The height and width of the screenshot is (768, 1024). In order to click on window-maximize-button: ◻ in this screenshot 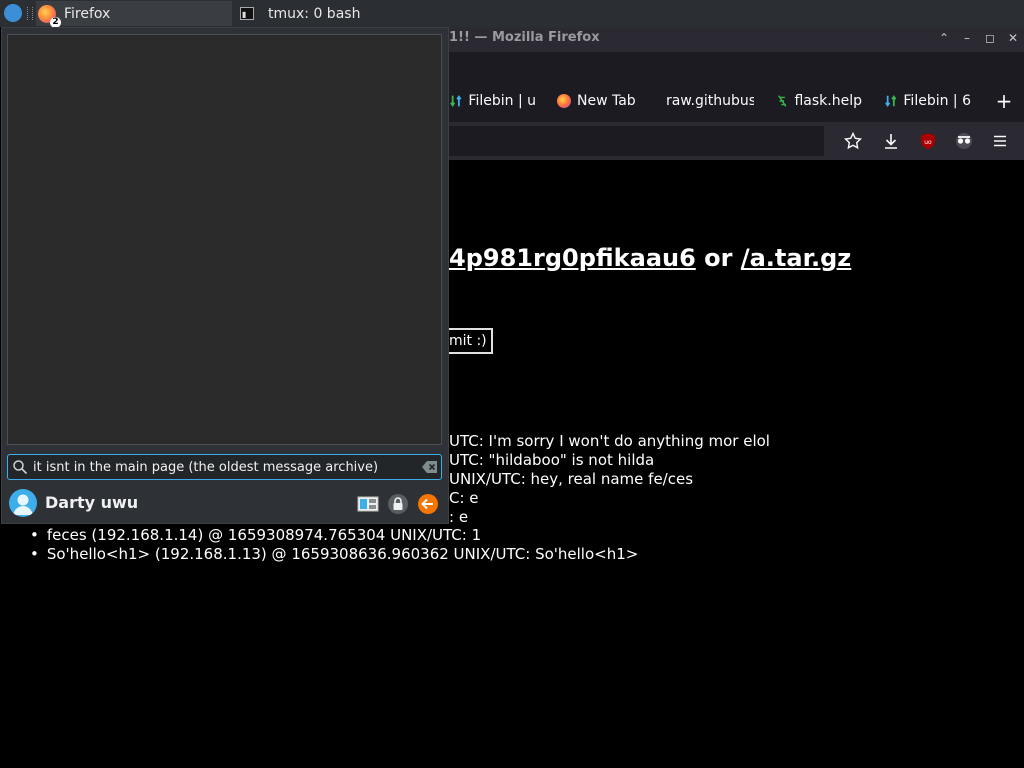, I will do `click(990, 38)`.